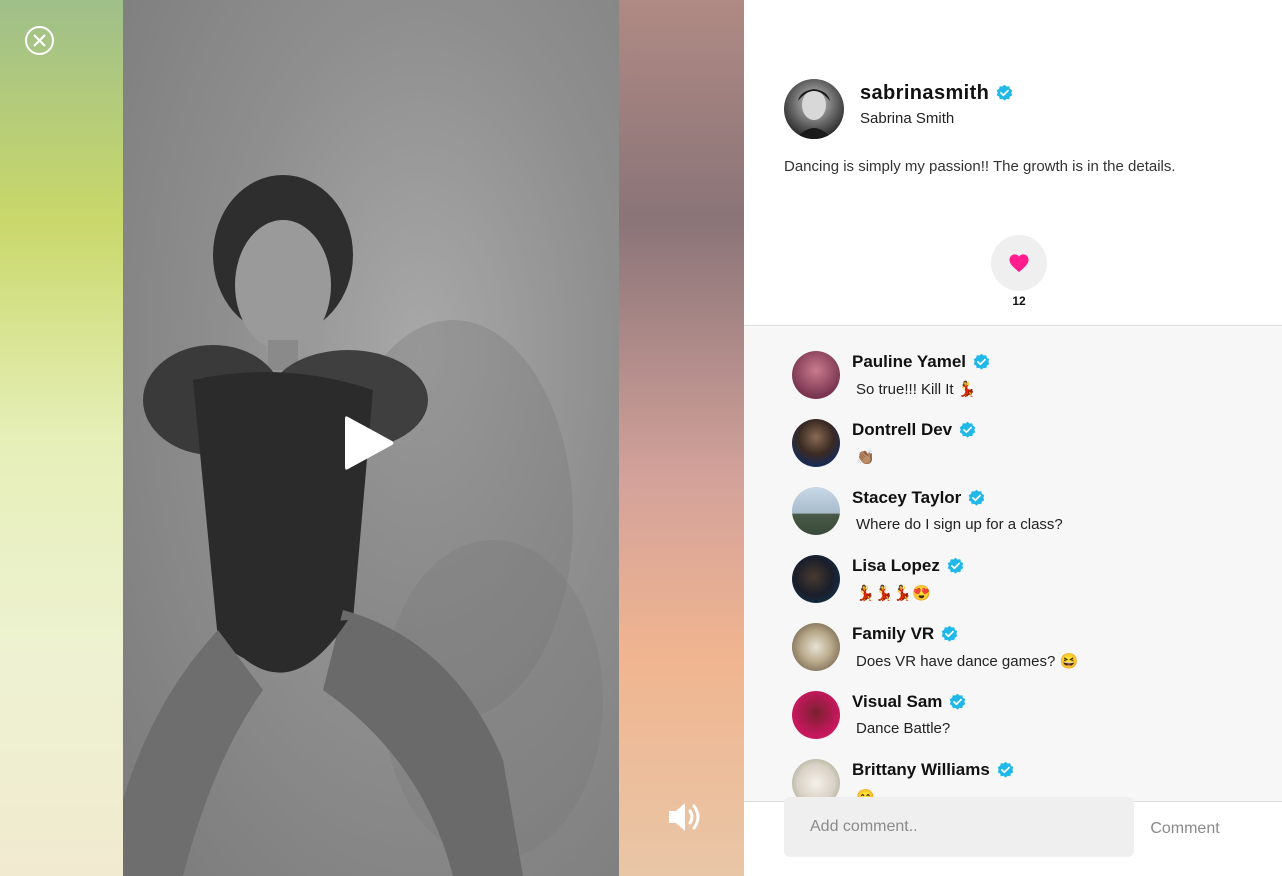 This screenshot has height=876, width=1282. I want to click on commenter-name: Visual Sam, so click(909, 702).